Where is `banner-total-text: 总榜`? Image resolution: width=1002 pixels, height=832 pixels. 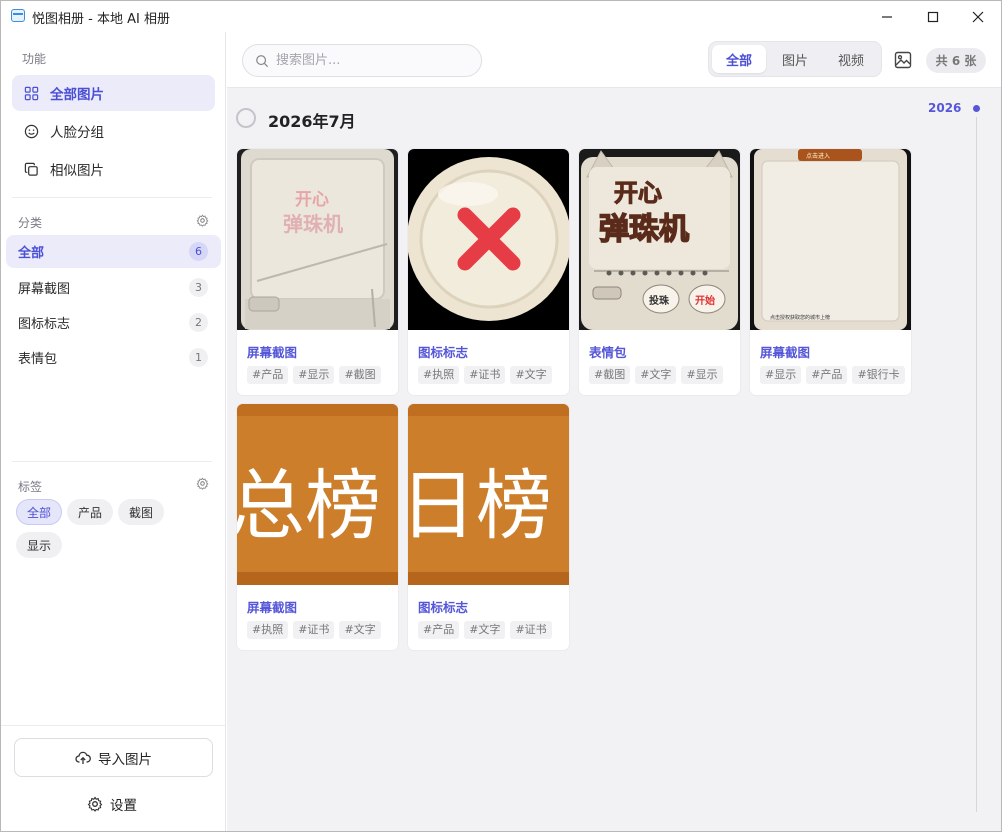 banner-total-text: 总榜 is located at coordinates (309, 505).